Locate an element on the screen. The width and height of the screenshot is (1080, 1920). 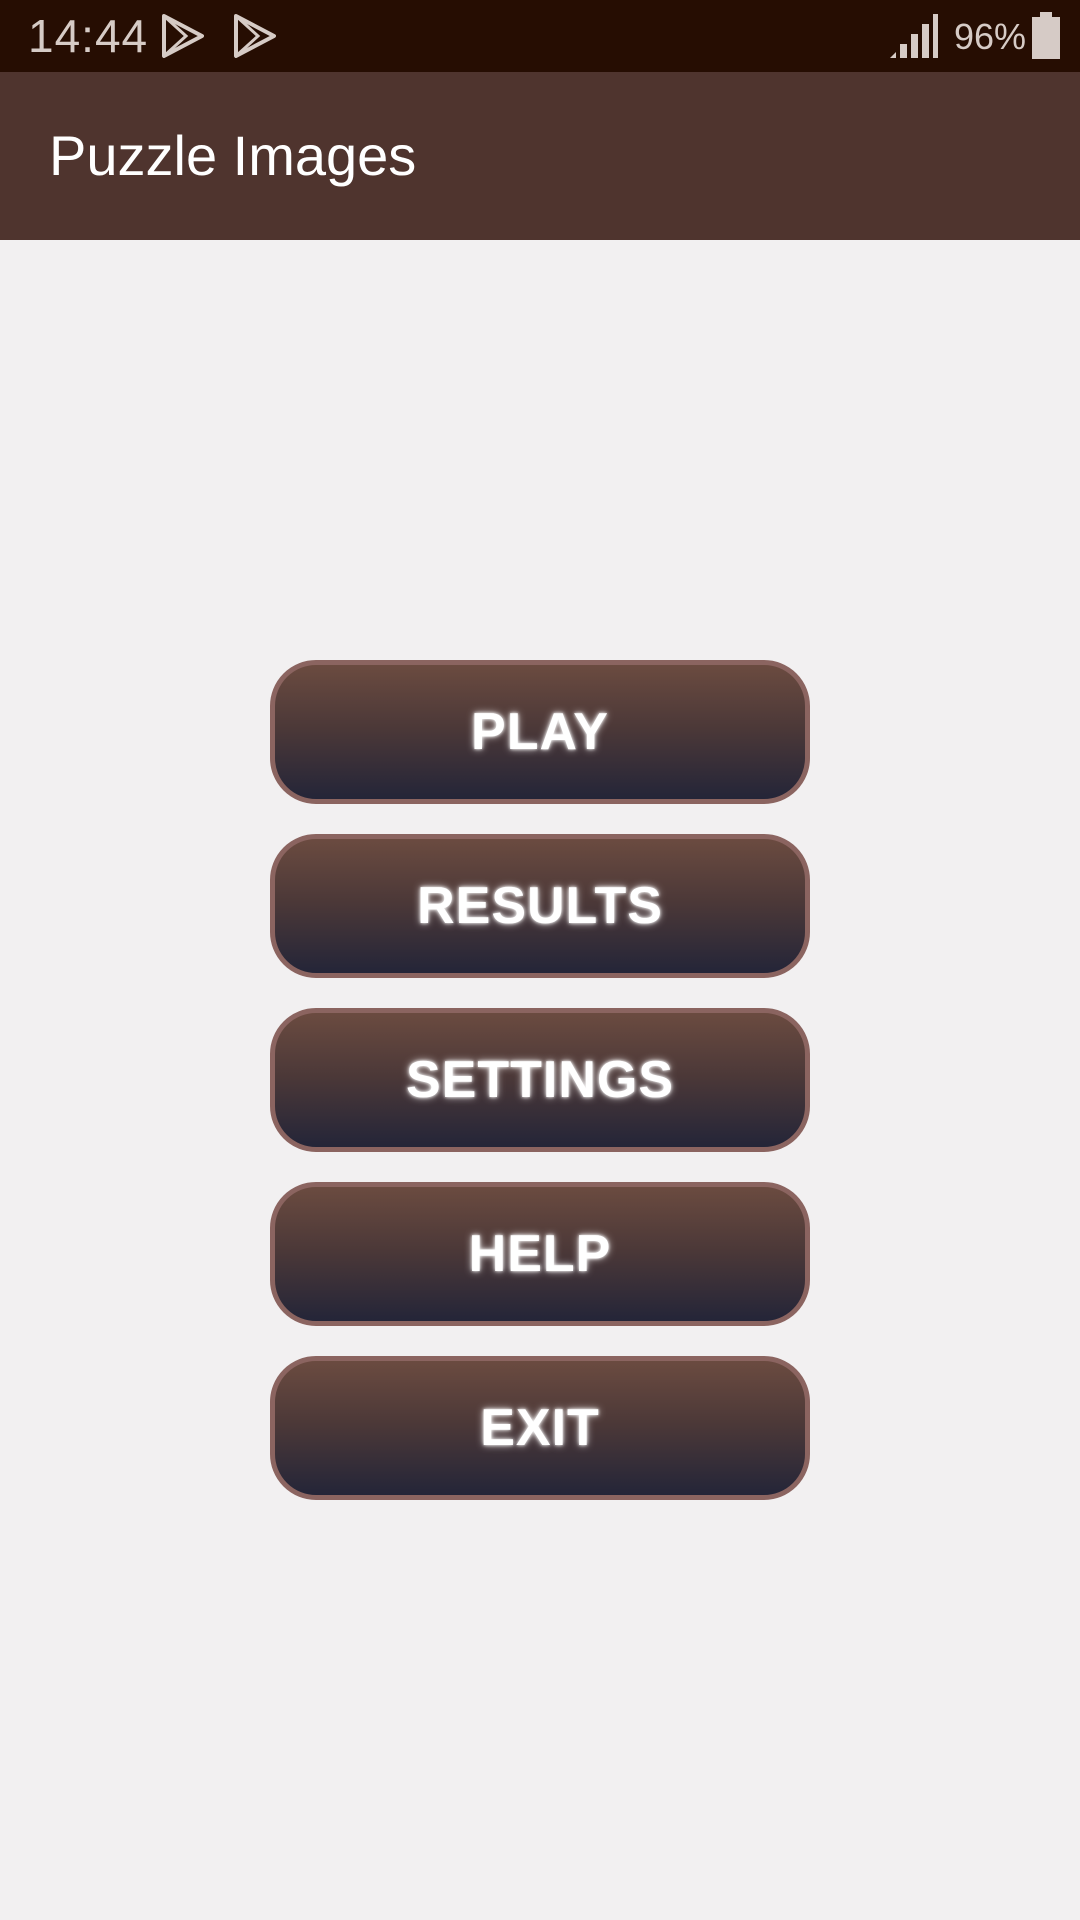
results-button: RESULTS is located at coordinates (540, 906).